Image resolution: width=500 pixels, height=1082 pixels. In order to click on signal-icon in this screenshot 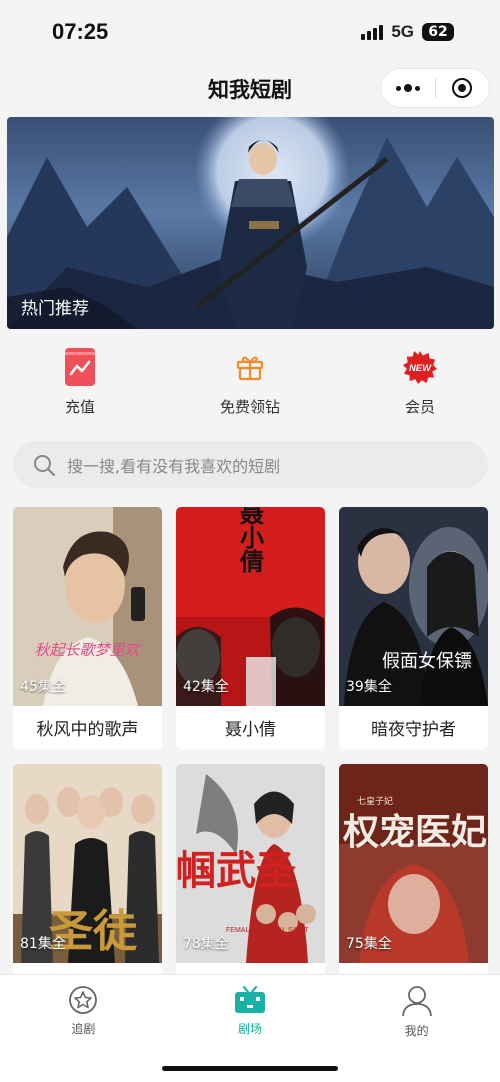, I will do `click(372, 32)`.